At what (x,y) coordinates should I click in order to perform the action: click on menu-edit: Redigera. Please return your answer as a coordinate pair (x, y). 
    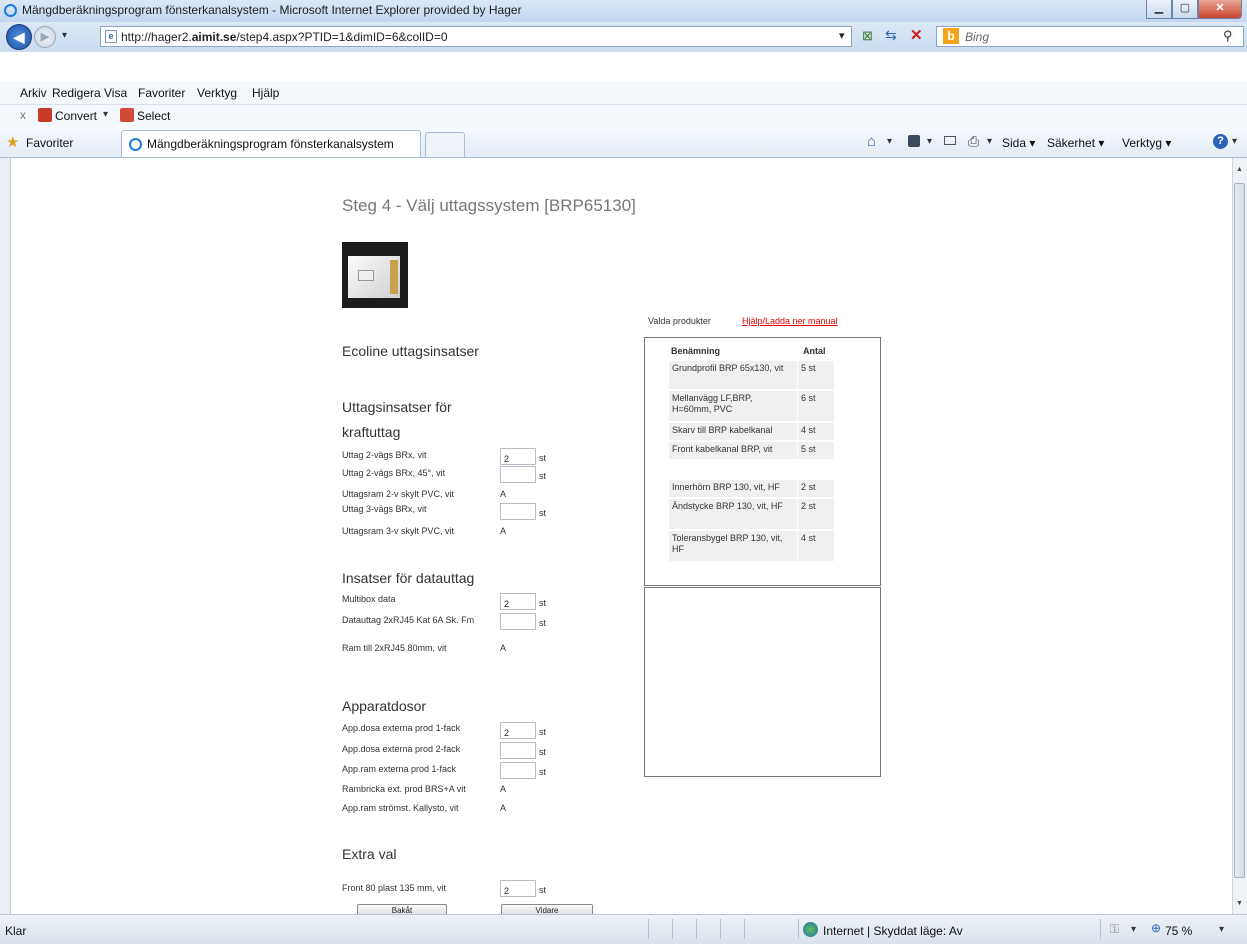
    Looking at the image, I should click on (76, 93).